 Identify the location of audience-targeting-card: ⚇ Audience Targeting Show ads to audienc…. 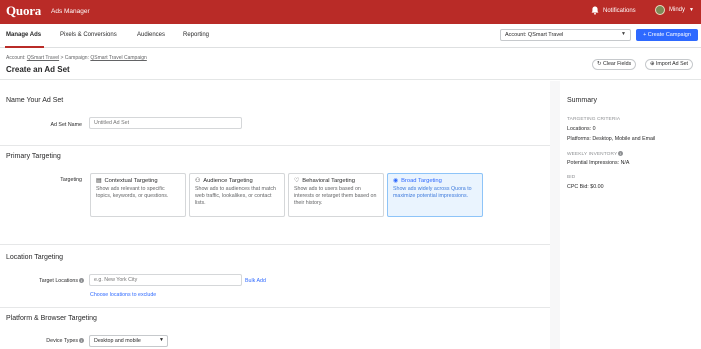
(237, 195).